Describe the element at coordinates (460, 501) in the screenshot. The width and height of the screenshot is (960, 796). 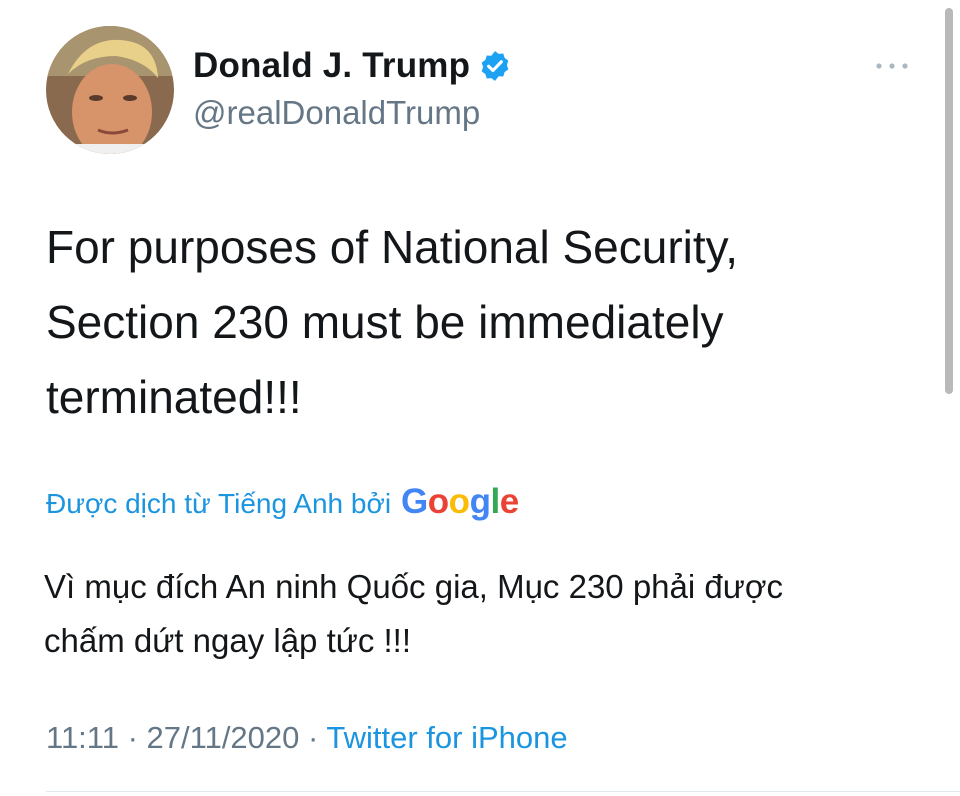
I see `google-logo: Google` at that location.